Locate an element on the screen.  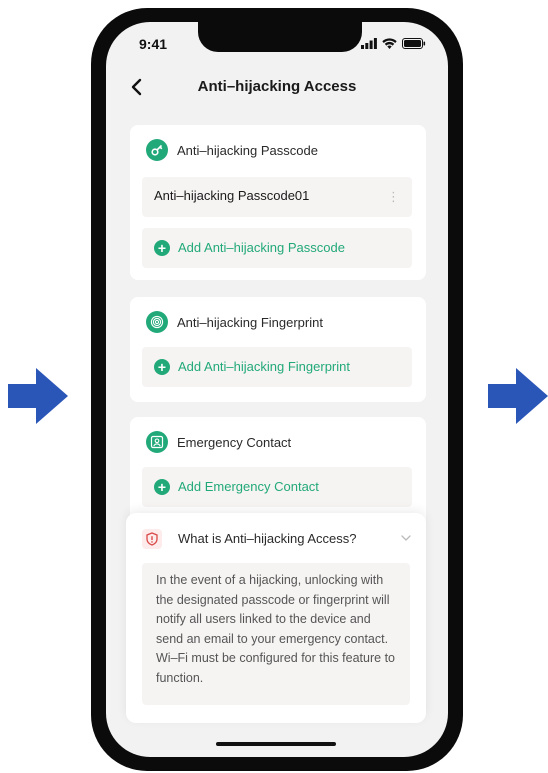
notch is located at coordinates (280, 37).